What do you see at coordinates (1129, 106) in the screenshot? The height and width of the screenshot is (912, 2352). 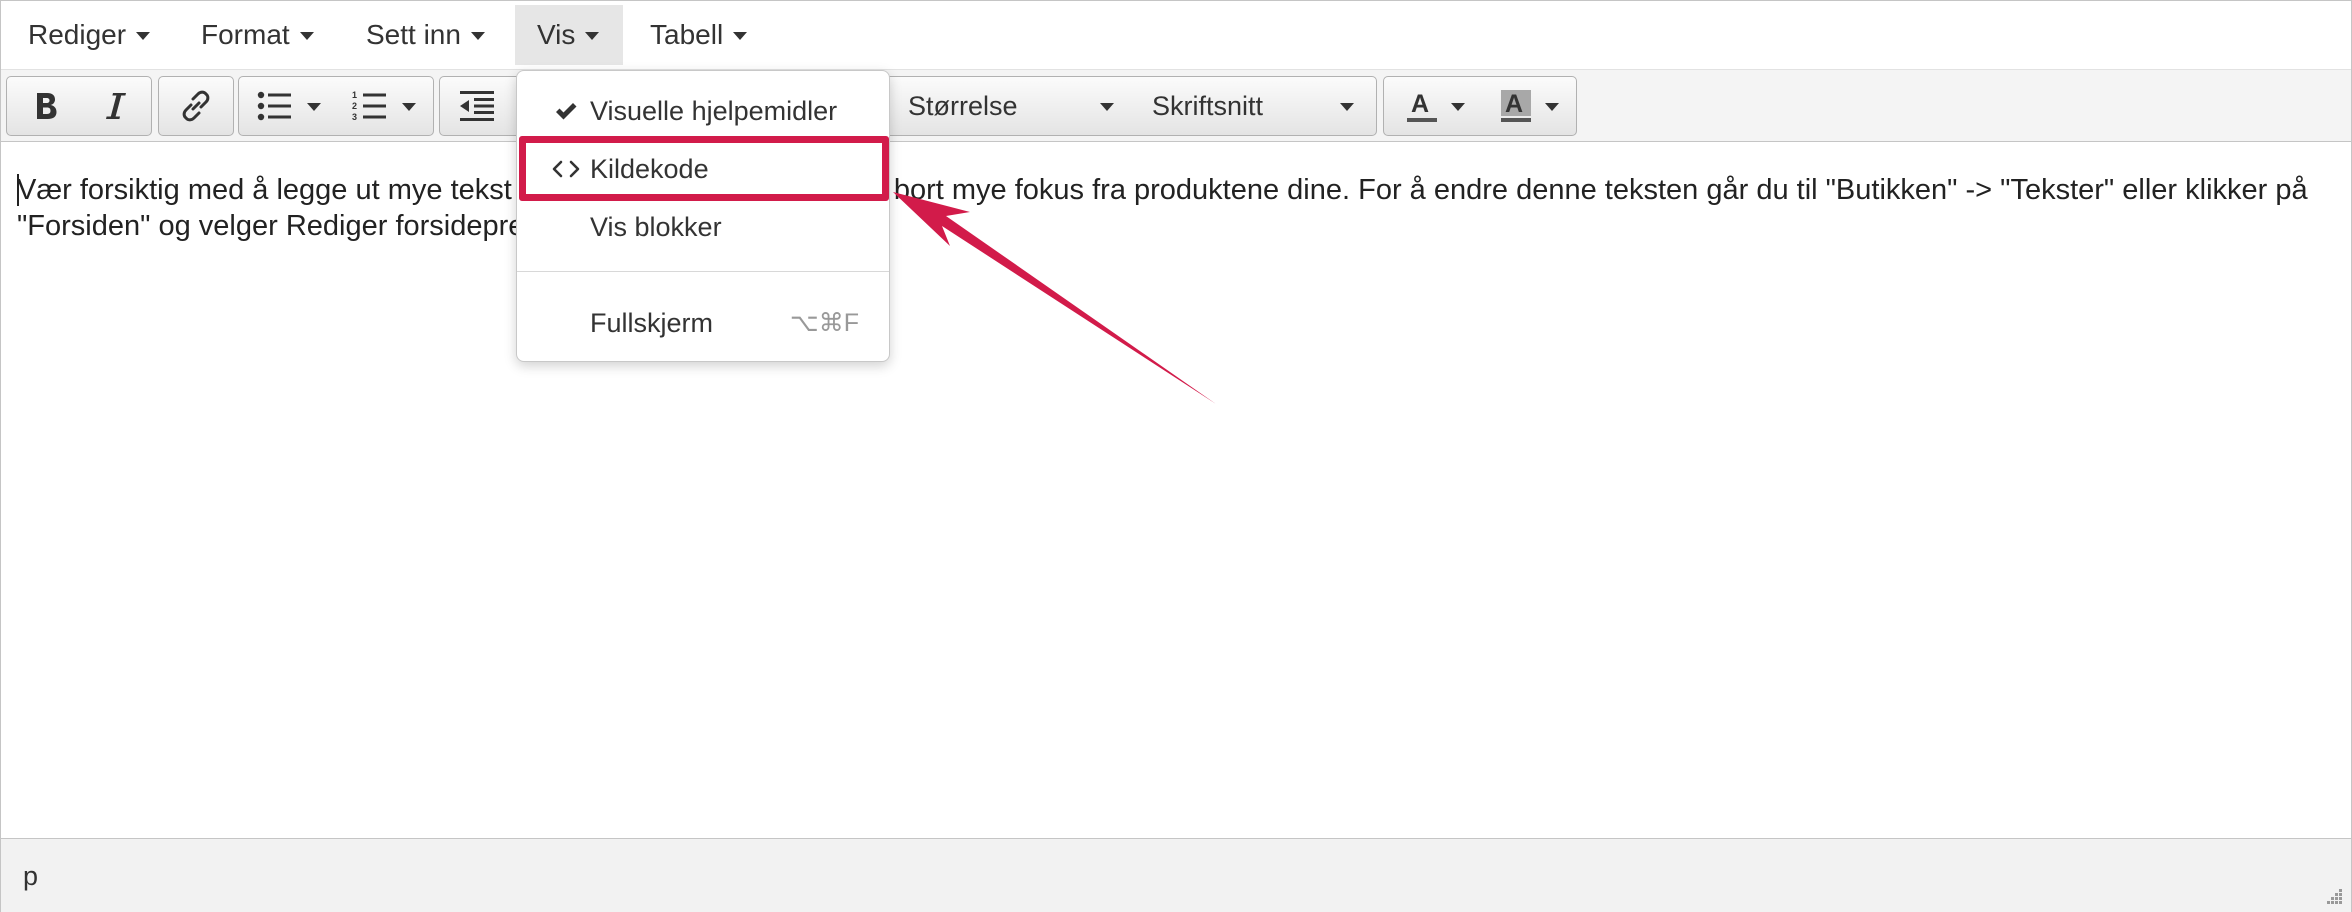 I see `font-select-group: Størrelse Skriftsnitt` at bounding box center [1129, 106].